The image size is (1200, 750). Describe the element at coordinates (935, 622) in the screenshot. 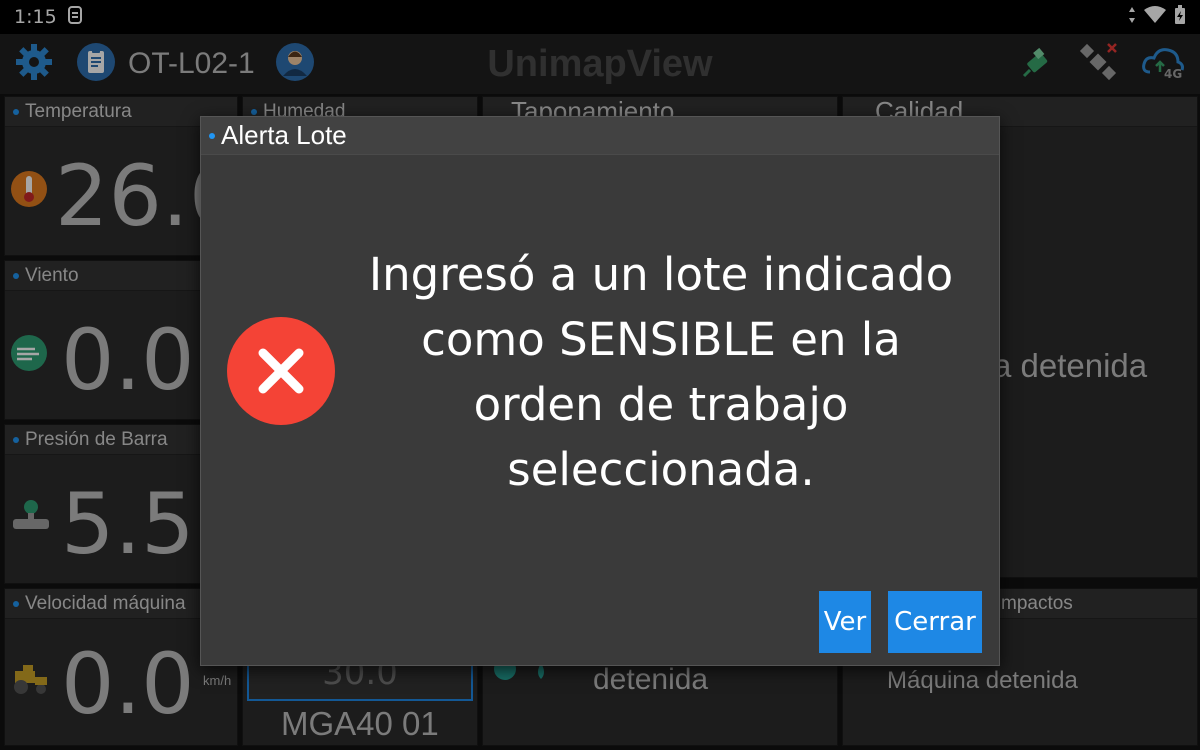

I see `cerrar-button: Cerrar` at that location.